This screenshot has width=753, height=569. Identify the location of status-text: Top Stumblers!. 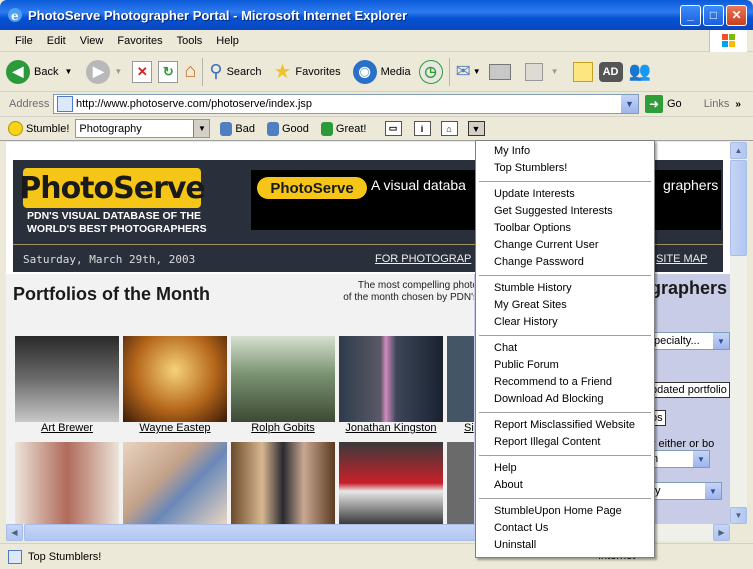
(65, 556).